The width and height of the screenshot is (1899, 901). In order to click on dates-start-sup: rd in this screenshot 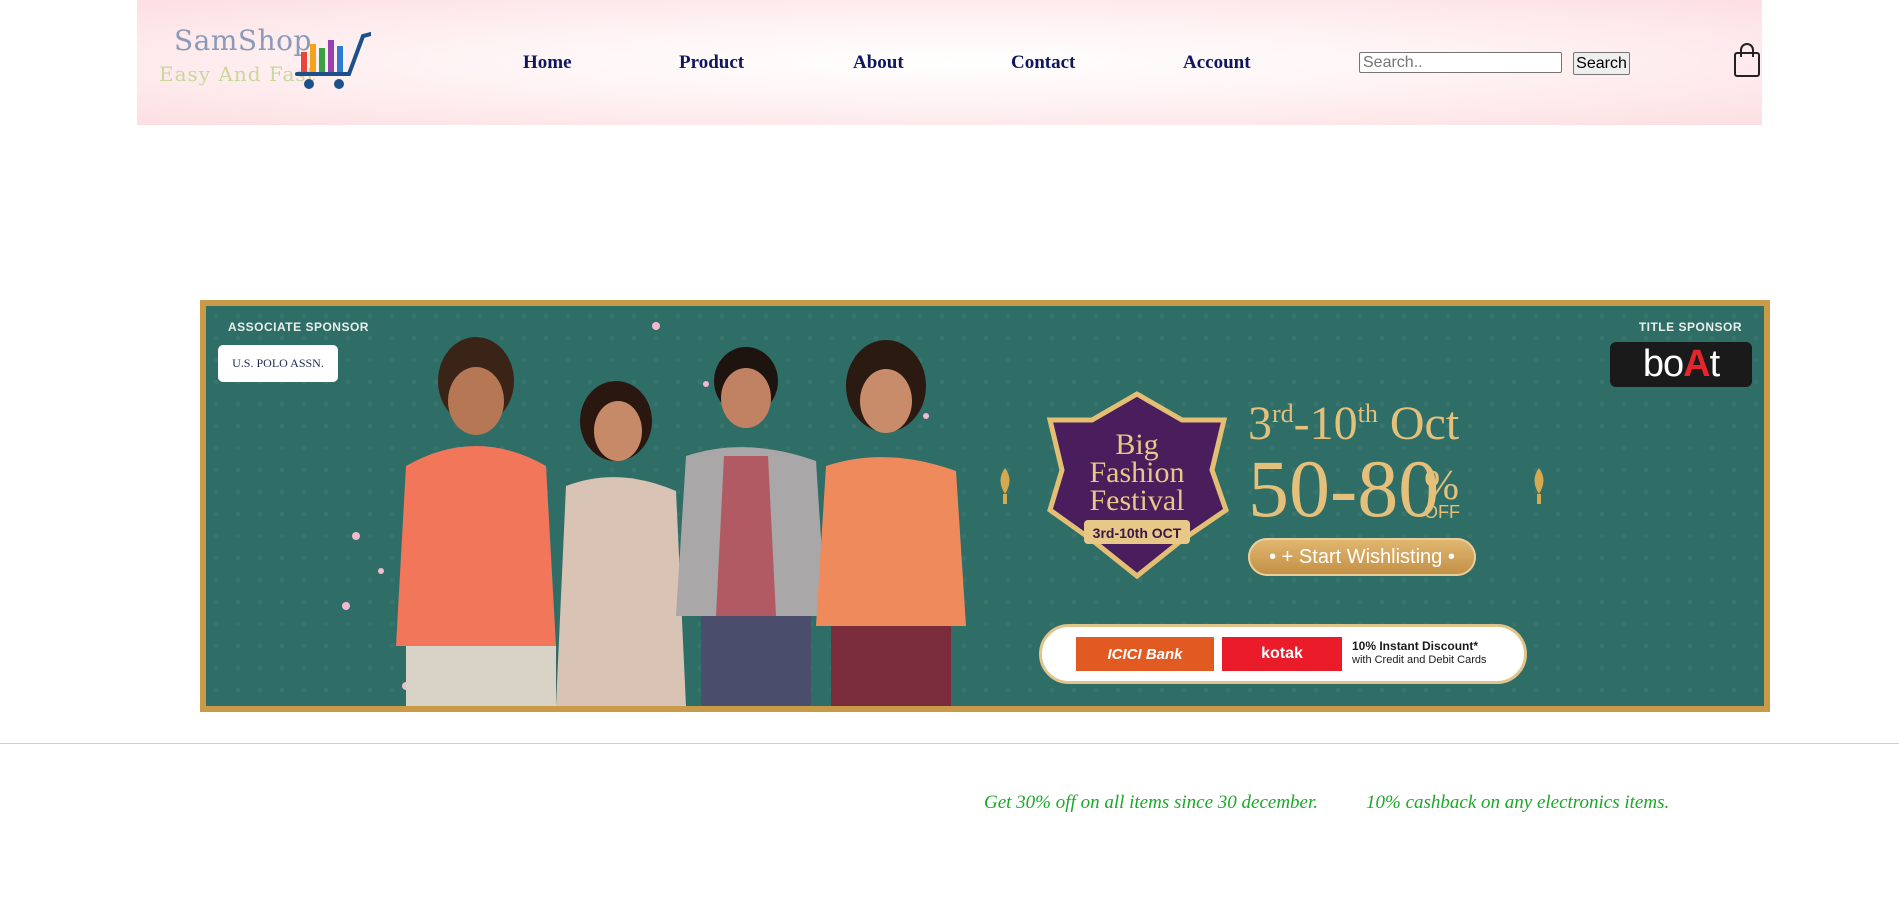, I will do `click(1283, 413)`.